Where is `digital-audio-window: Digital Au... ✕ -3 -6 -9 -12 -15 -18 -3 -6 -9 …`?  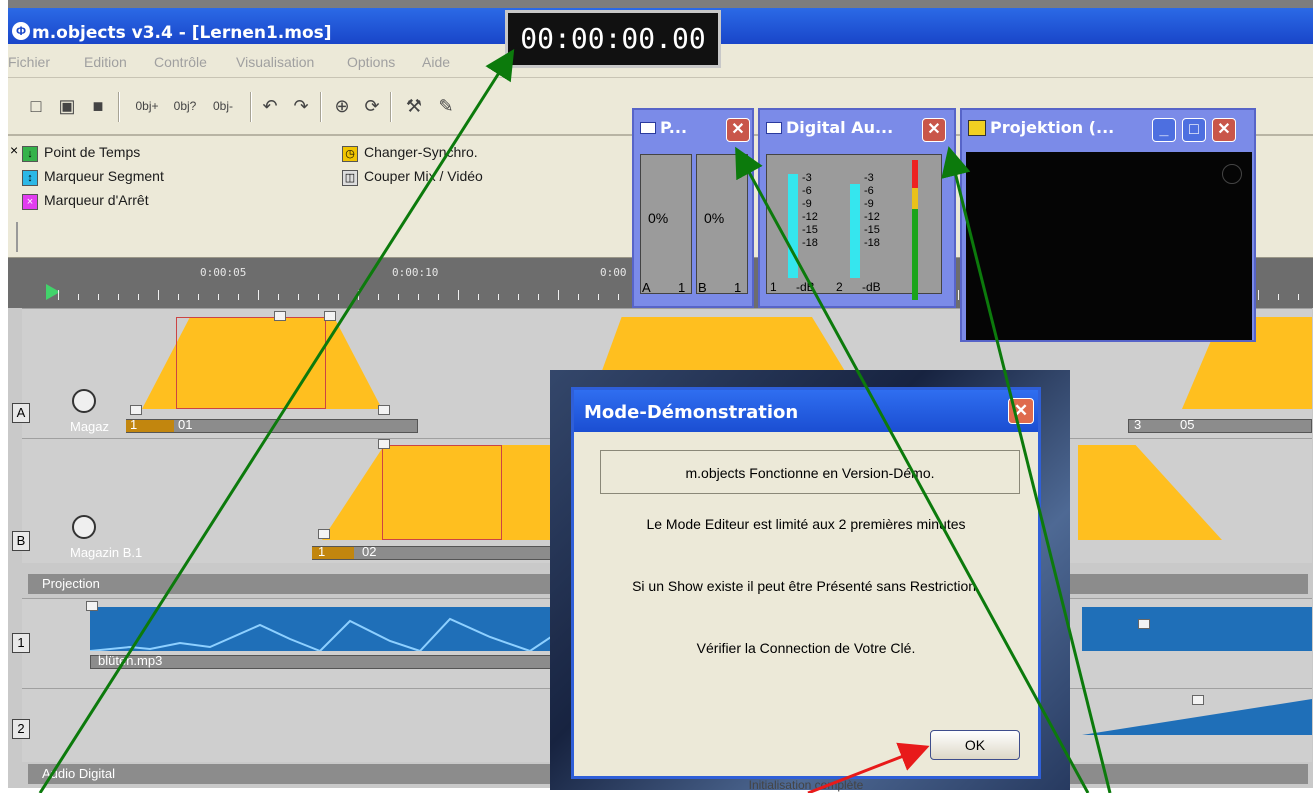 digital-audio-window: Digital Au... ✕ -3 -6 -9 -12 -15 -18 -3 -6 -9 … is located at coordinates (857, 208).